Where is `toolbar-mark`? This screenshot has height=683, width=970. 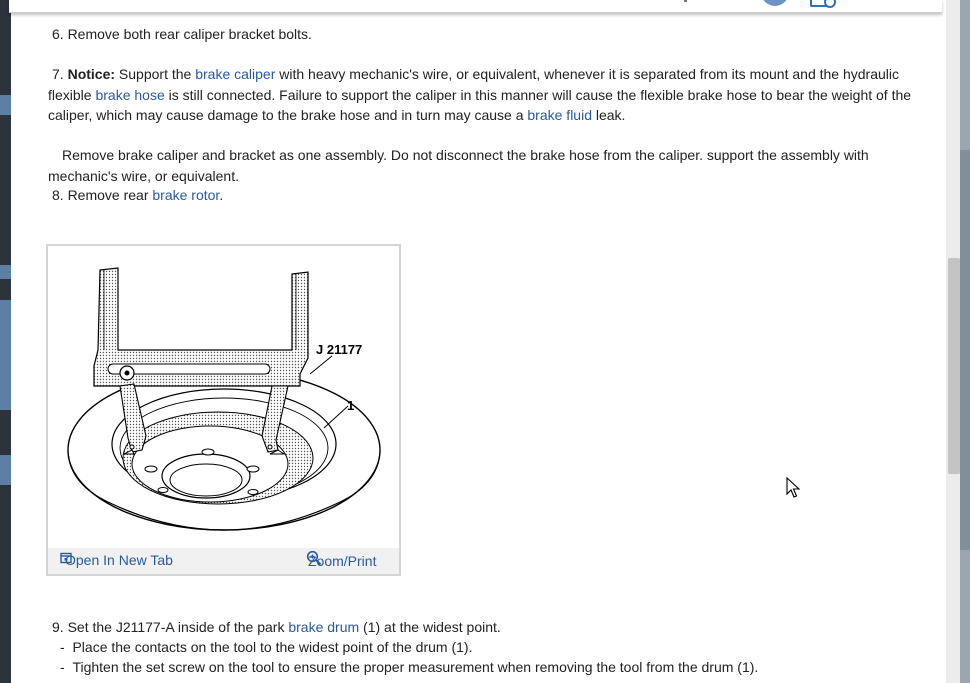
toolbar-mark is located at coordinates (685, 1).